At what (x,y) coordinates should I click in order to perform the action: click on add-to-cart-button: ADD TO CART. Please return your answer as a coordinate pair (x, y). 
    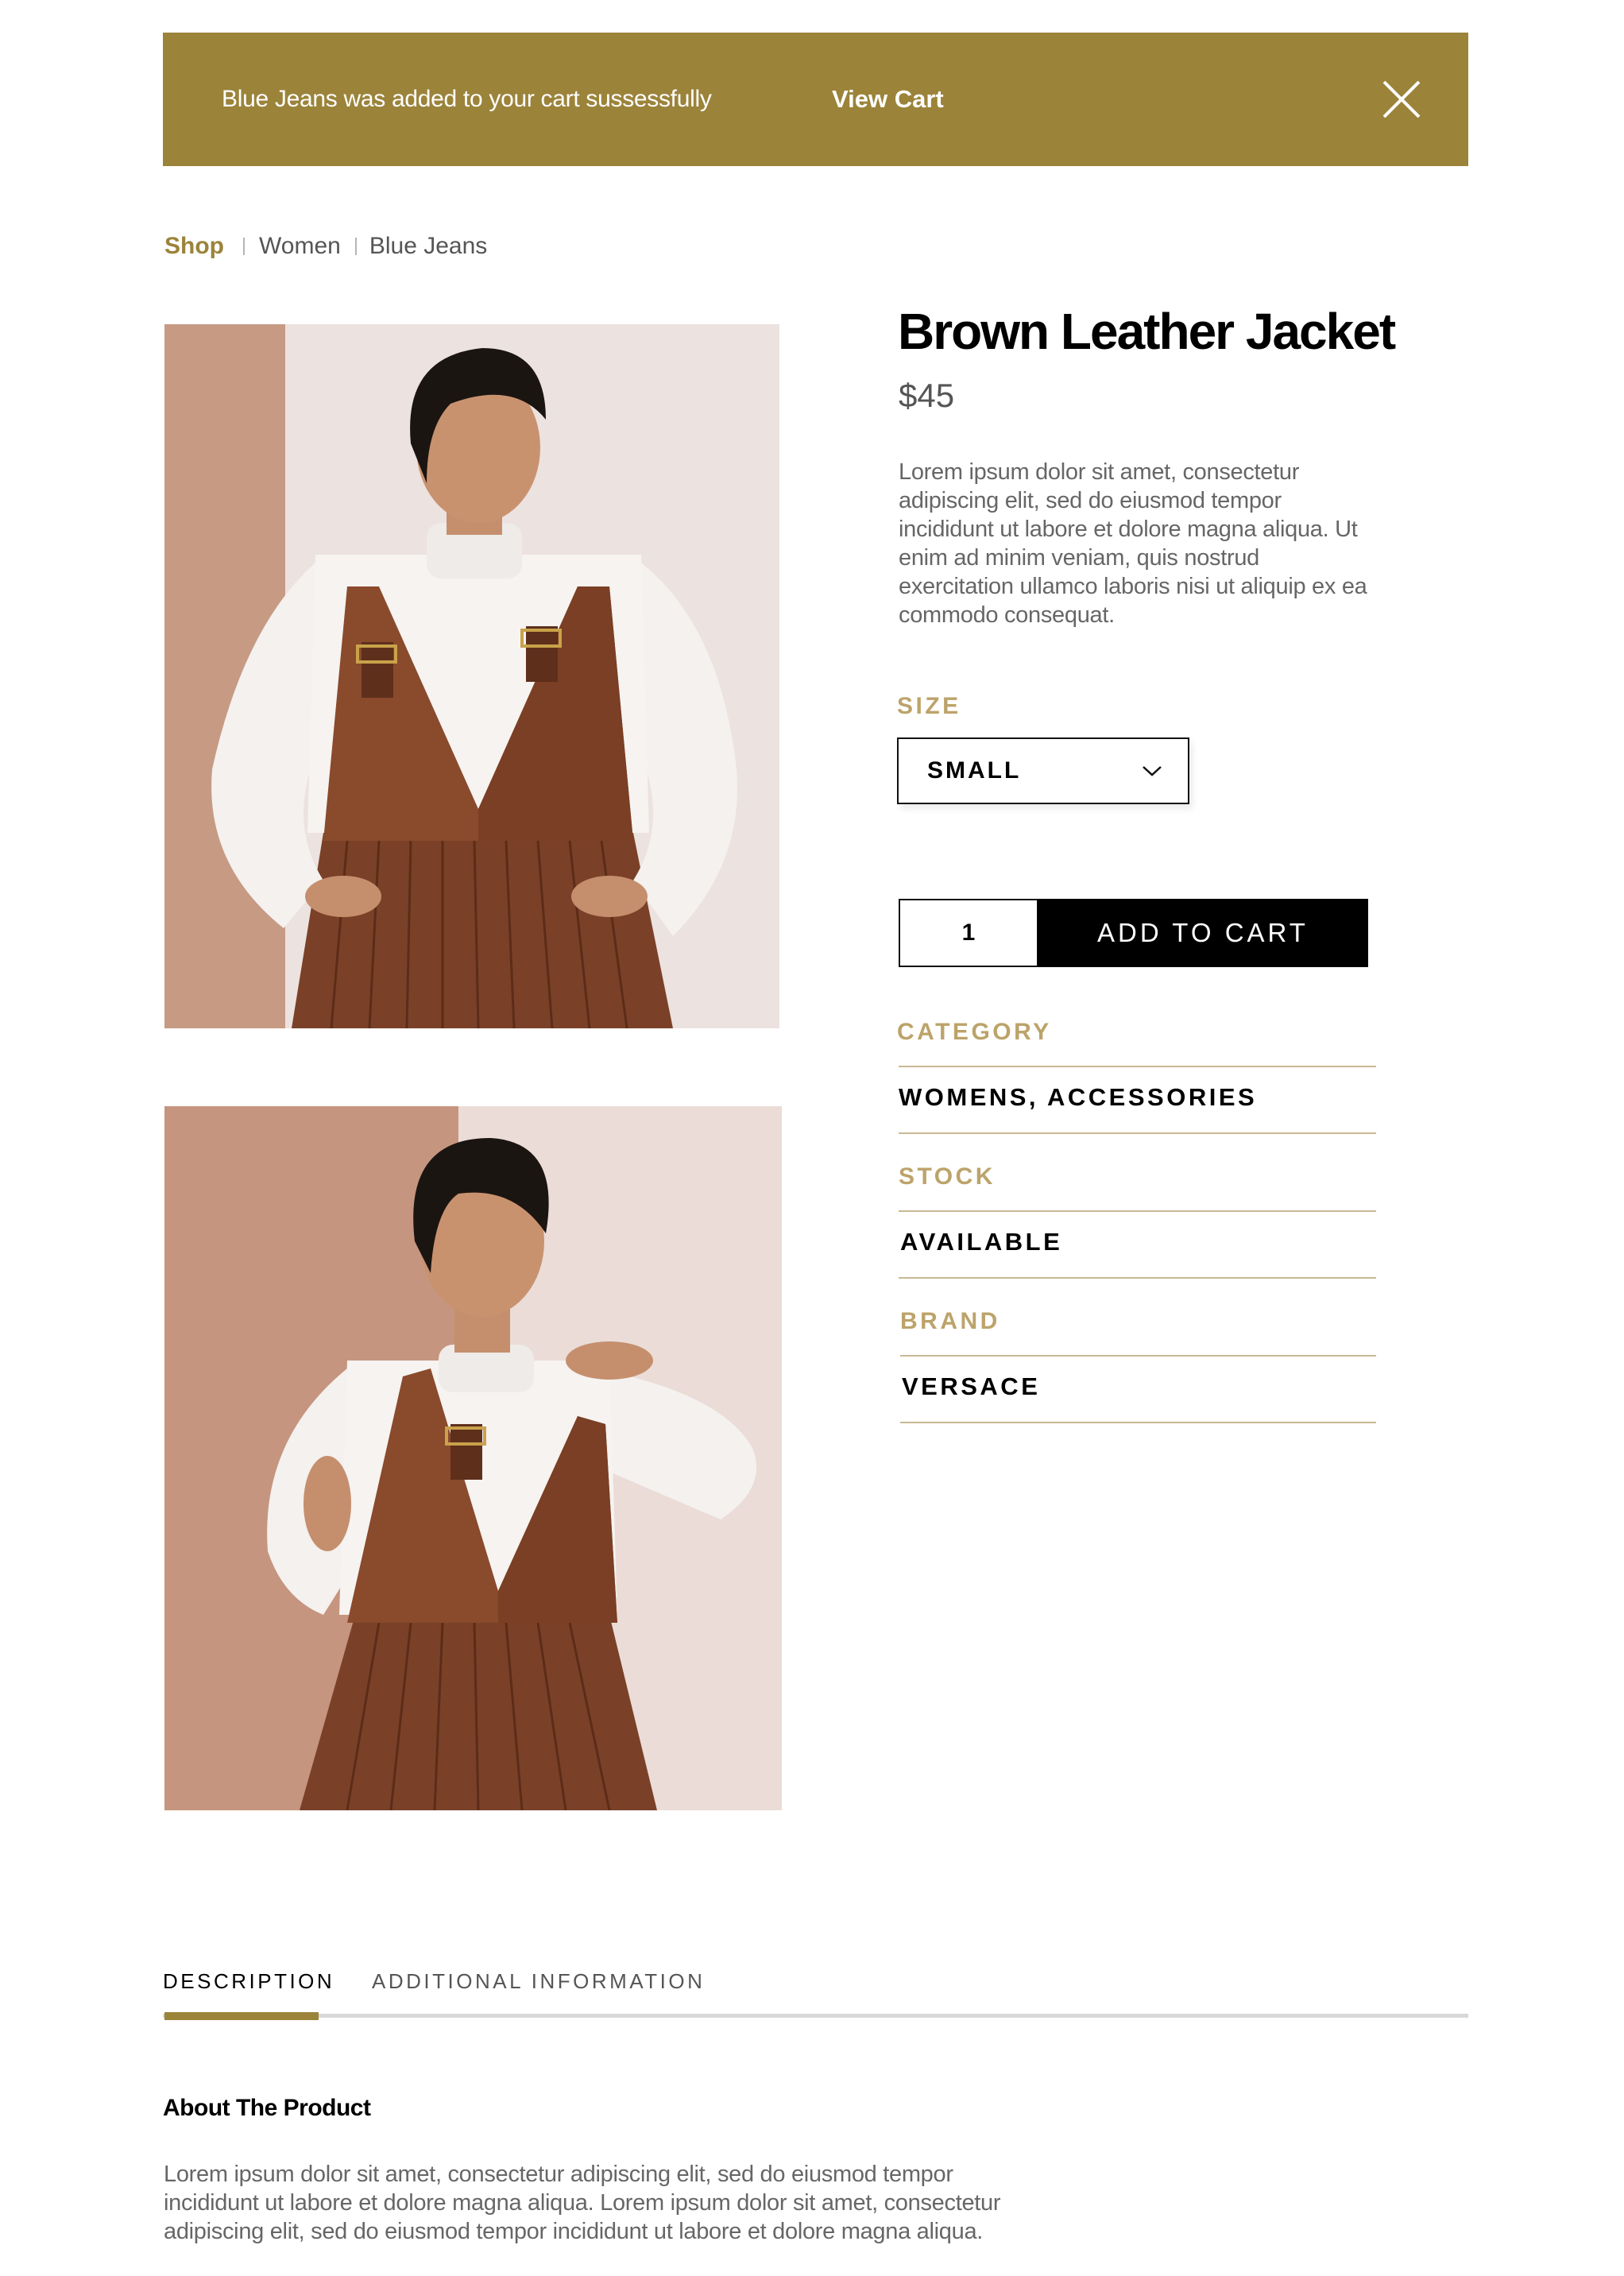
    Looking at the image, I should click on (1203, 933).